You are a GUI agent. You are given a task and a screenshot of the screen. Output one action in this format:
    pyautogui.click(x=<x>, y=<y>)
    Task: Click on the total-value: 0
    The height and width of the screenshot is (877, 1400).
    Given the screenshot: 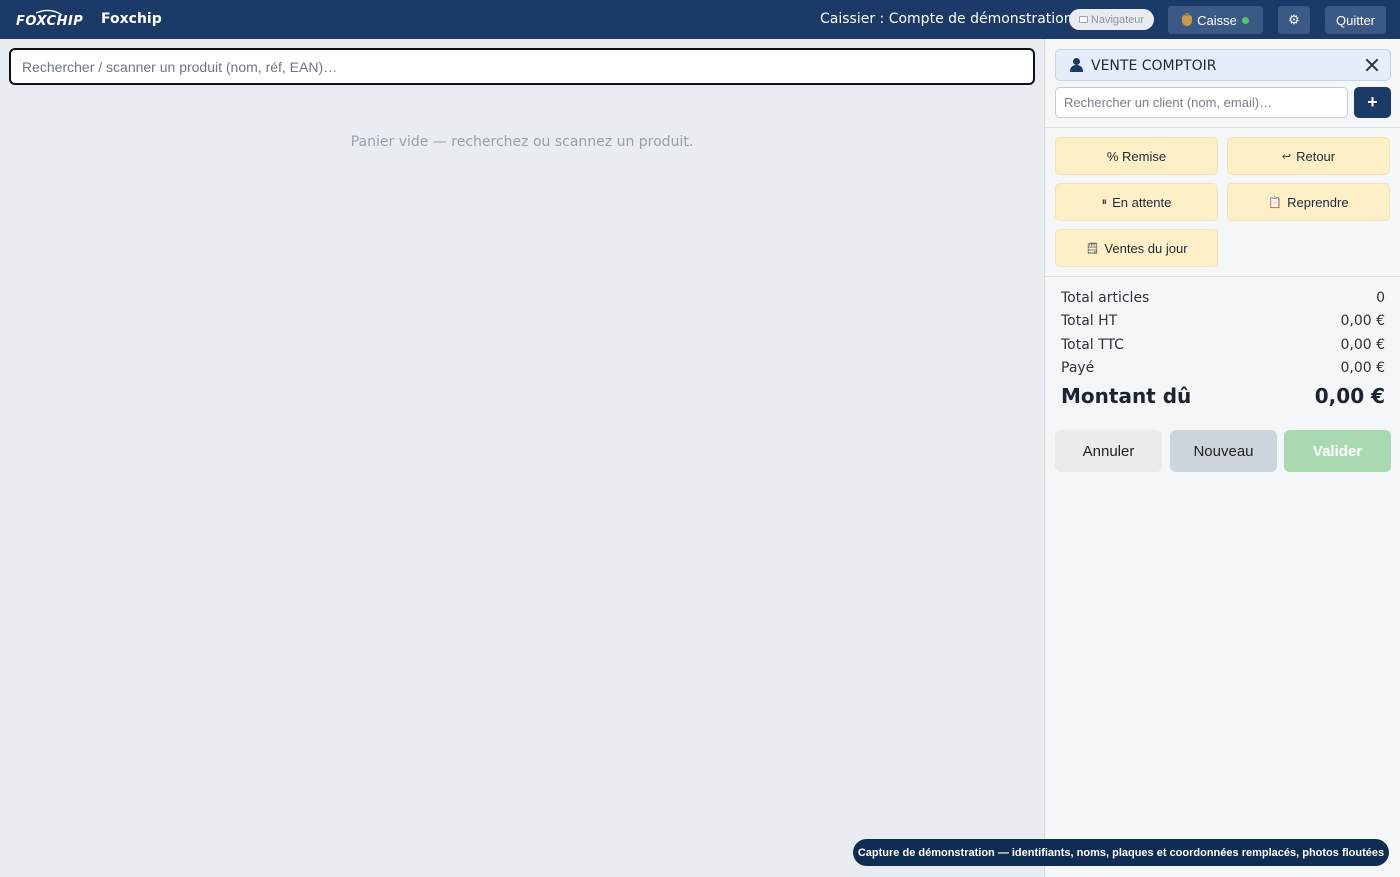 What is the action you would take?
    pyautogui.click(x=1380, y=298)
    